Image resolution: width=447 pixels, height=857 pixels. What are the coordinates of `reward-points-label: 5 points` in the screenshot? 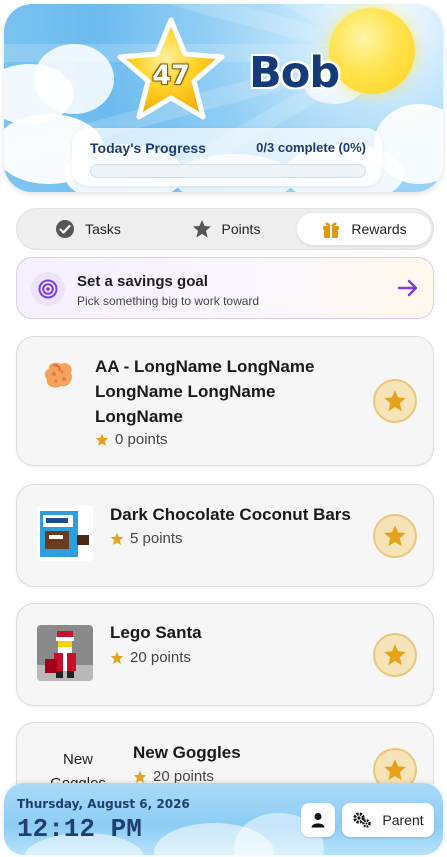 It's located at (156, 538).